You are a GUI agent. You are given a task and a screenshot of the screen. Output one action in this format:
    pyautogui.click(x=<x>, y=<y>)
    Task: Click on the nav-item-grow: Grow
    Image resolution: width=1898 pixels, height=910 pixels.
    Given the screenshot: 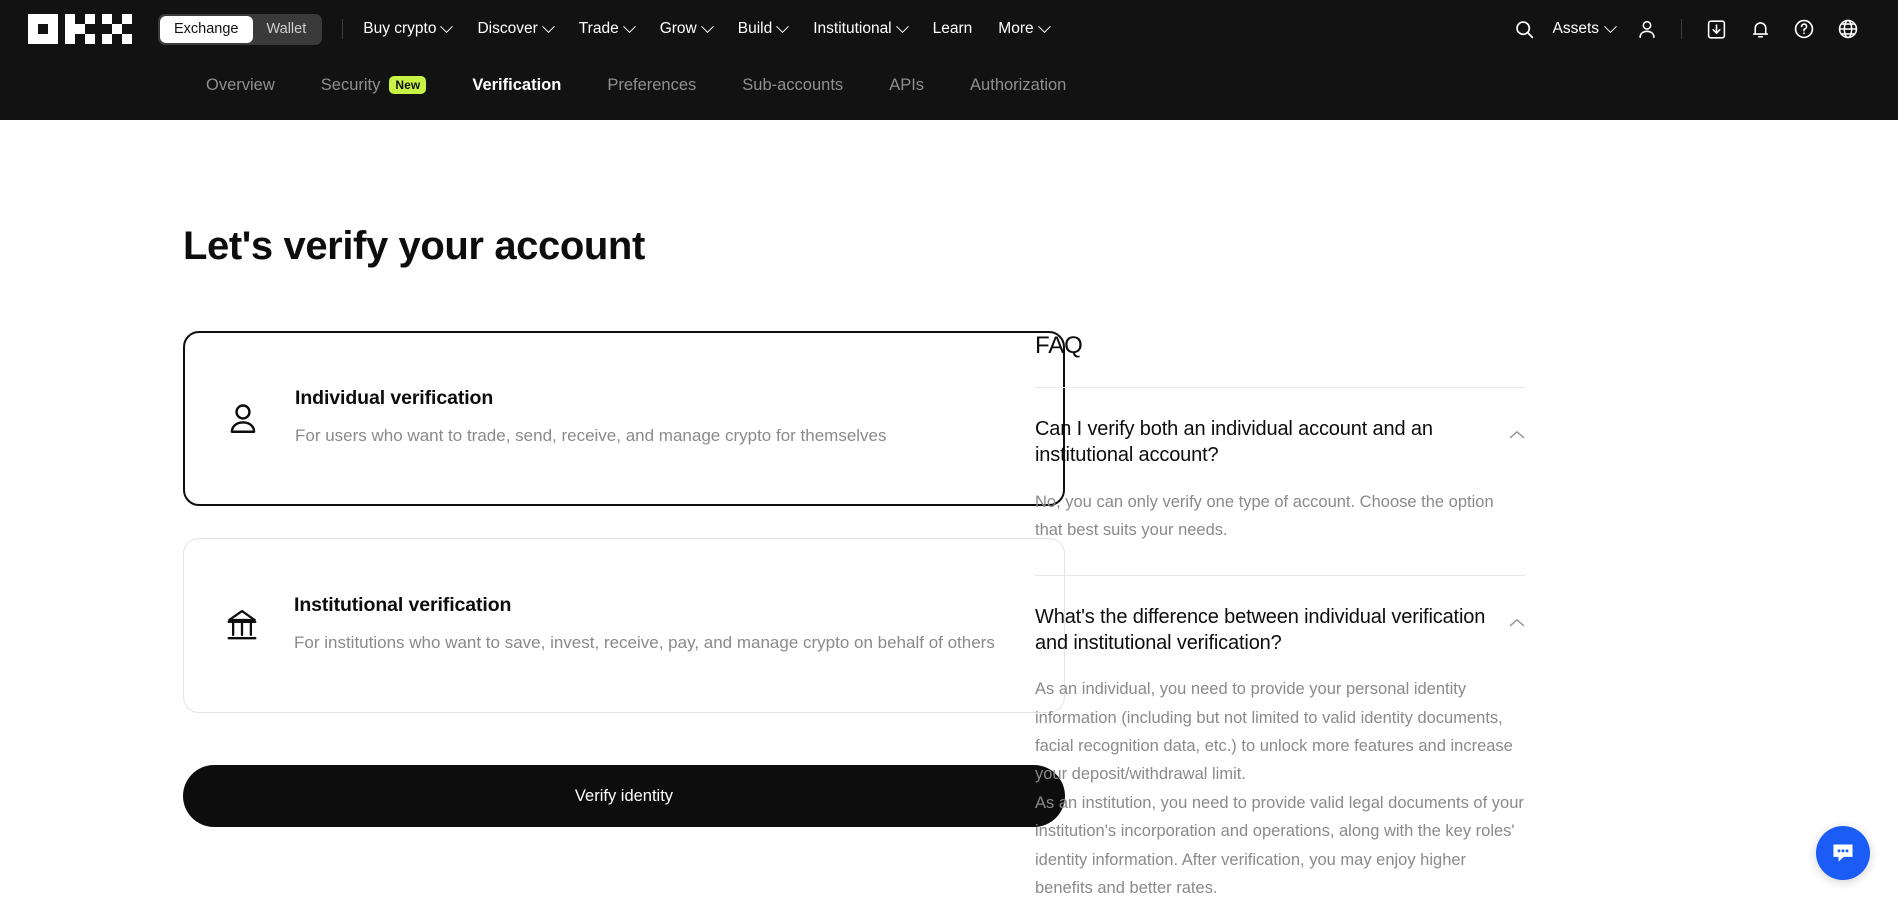 What is the action you would take?
    pyautogui.click(x=686, y=29)
    